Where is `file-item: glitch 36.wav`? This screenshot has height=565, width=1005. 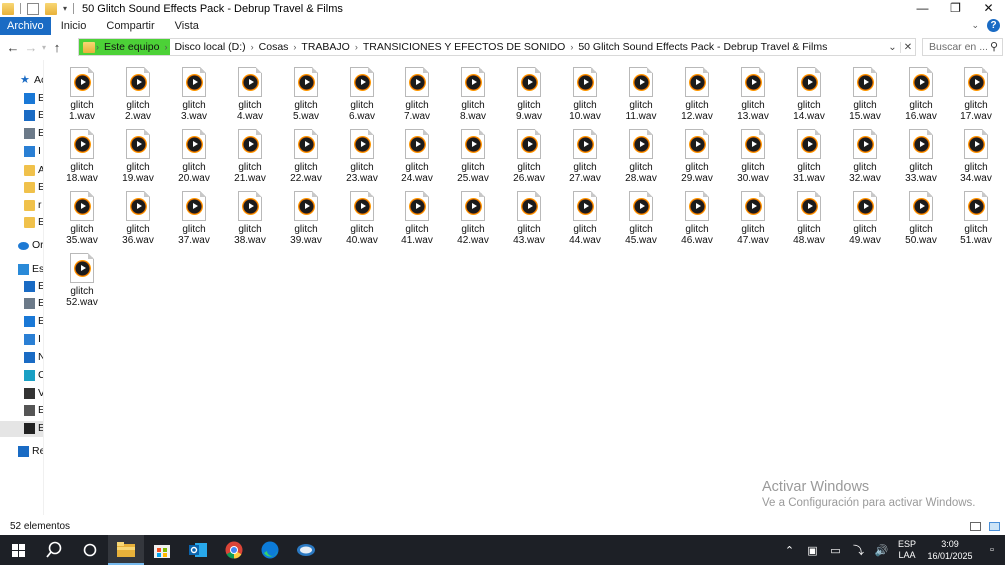
file-item: glitch 36.wav is located at coordinates (138, 220).